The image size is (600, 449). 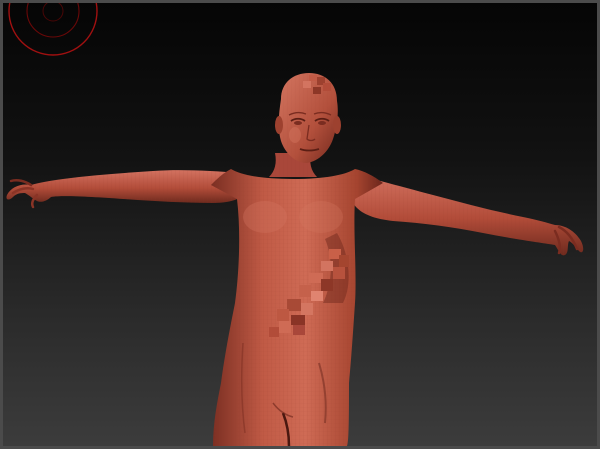 I want to click on left-arm-mesh, so click(x=123, y=189).